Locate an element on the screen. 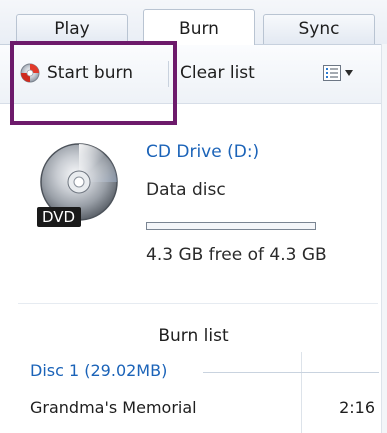 The width and height of the screenshot is (387, 433). list-item-title: Grandma's Memorial is located at coordinates (113, 407).